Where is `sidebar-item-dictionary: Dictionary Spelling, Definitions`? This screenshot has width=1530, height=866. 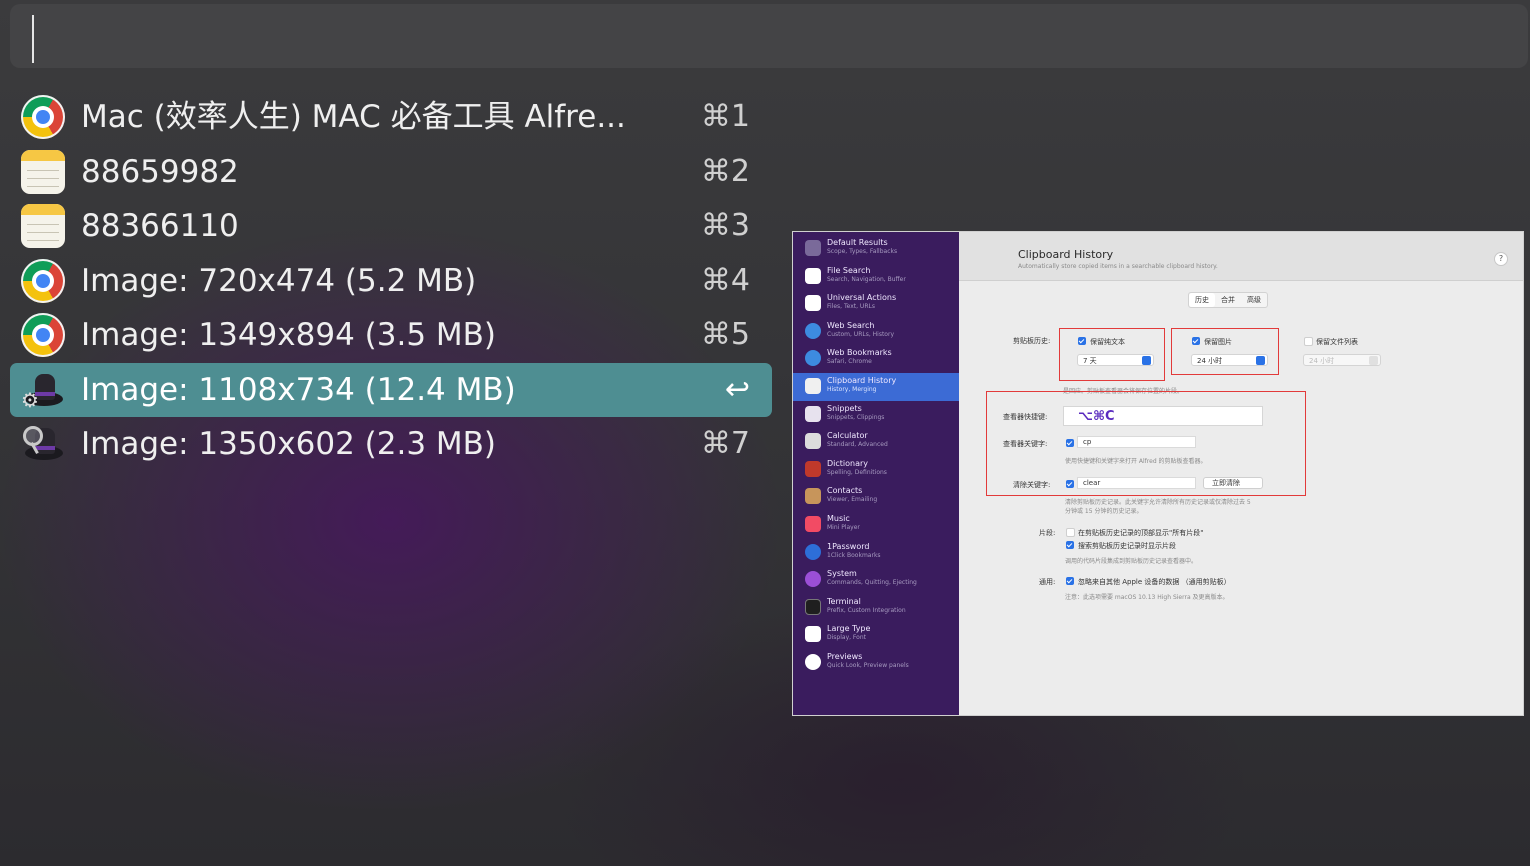 sidebar-item-dictionary: Dictionary Spelling, Definitions is located at coordinates (876, 470).